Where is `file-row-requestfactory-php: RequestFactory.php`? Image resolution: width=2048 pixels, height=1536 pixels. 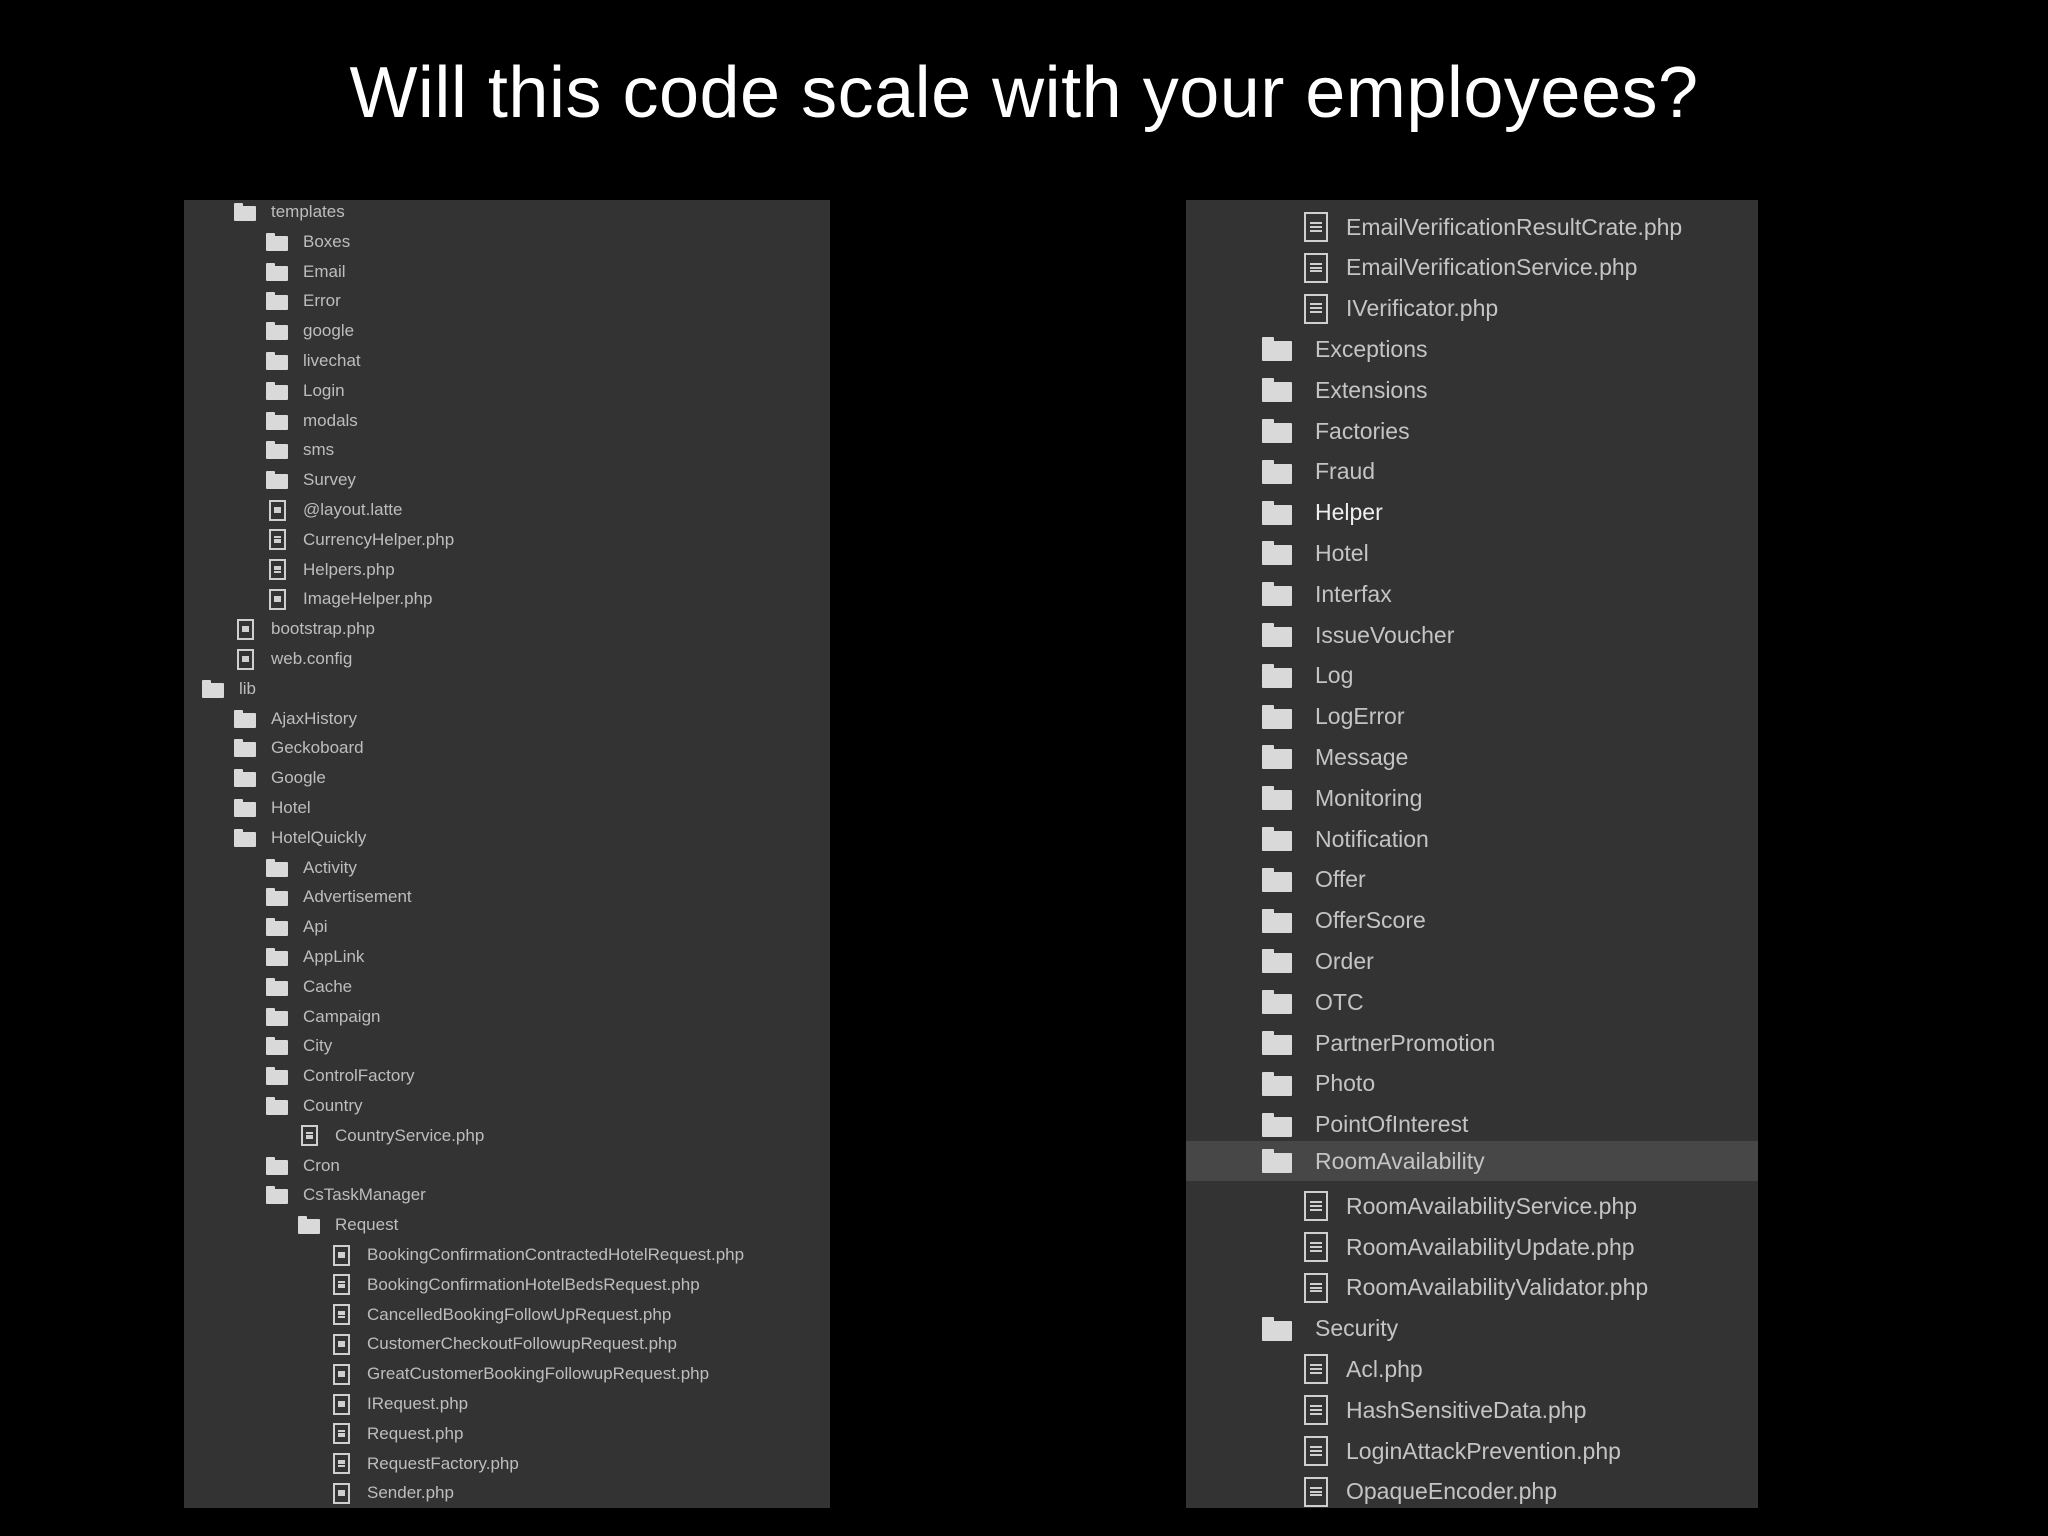
file-row-requestfactory-php: RequestFactory.php is located at coordinates (507, 1464).